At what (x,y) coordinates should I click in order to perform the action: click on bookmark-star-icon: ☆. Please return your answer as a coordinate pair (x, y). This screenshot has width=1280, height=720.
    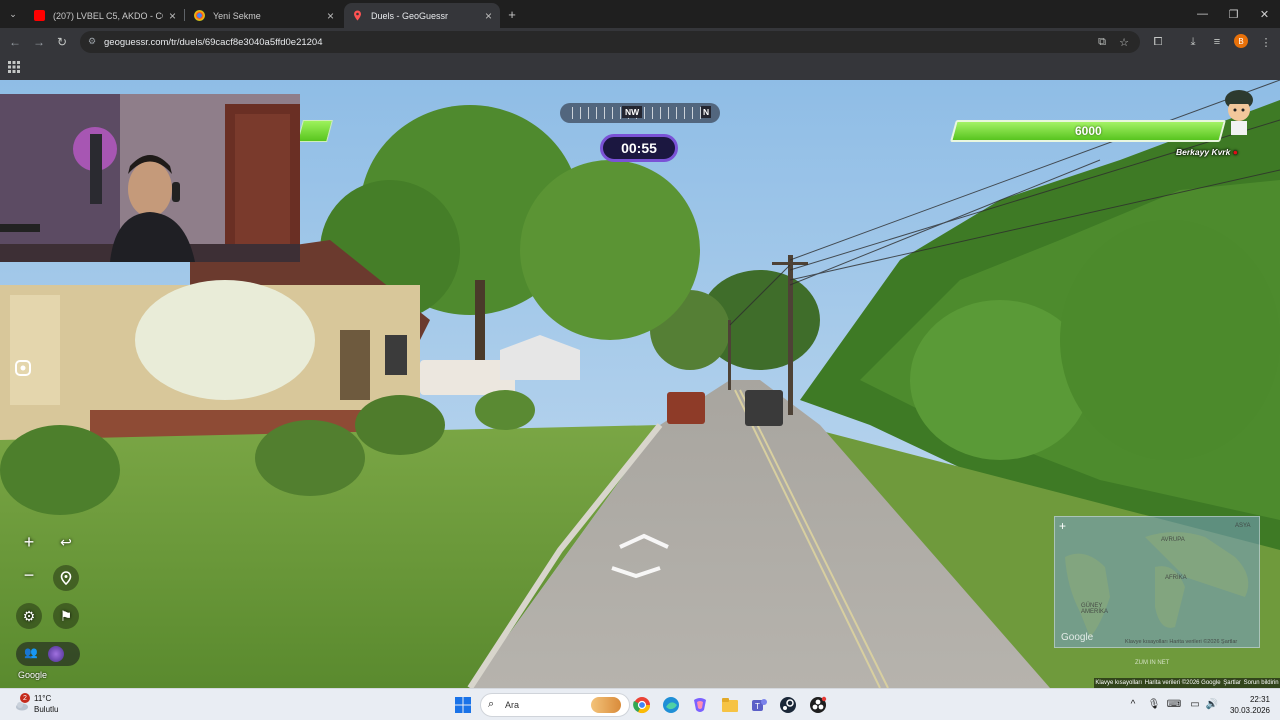
    Looking at the image, I should click on (1124, 42).